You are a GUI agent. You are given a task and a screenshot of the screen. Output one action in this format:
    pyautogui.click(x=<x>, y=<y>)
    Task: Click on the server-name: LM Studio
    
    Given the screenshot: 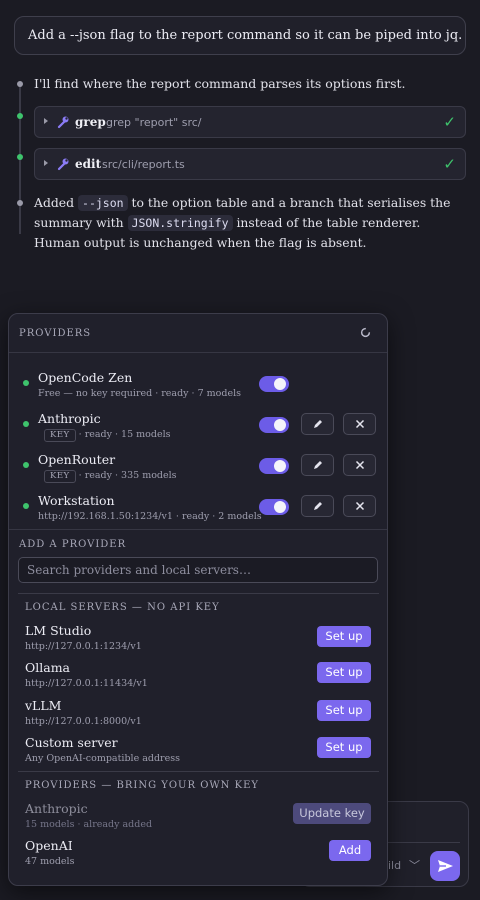 What is the action you would take?
    pyautogui.click(x=58, y=630)
    